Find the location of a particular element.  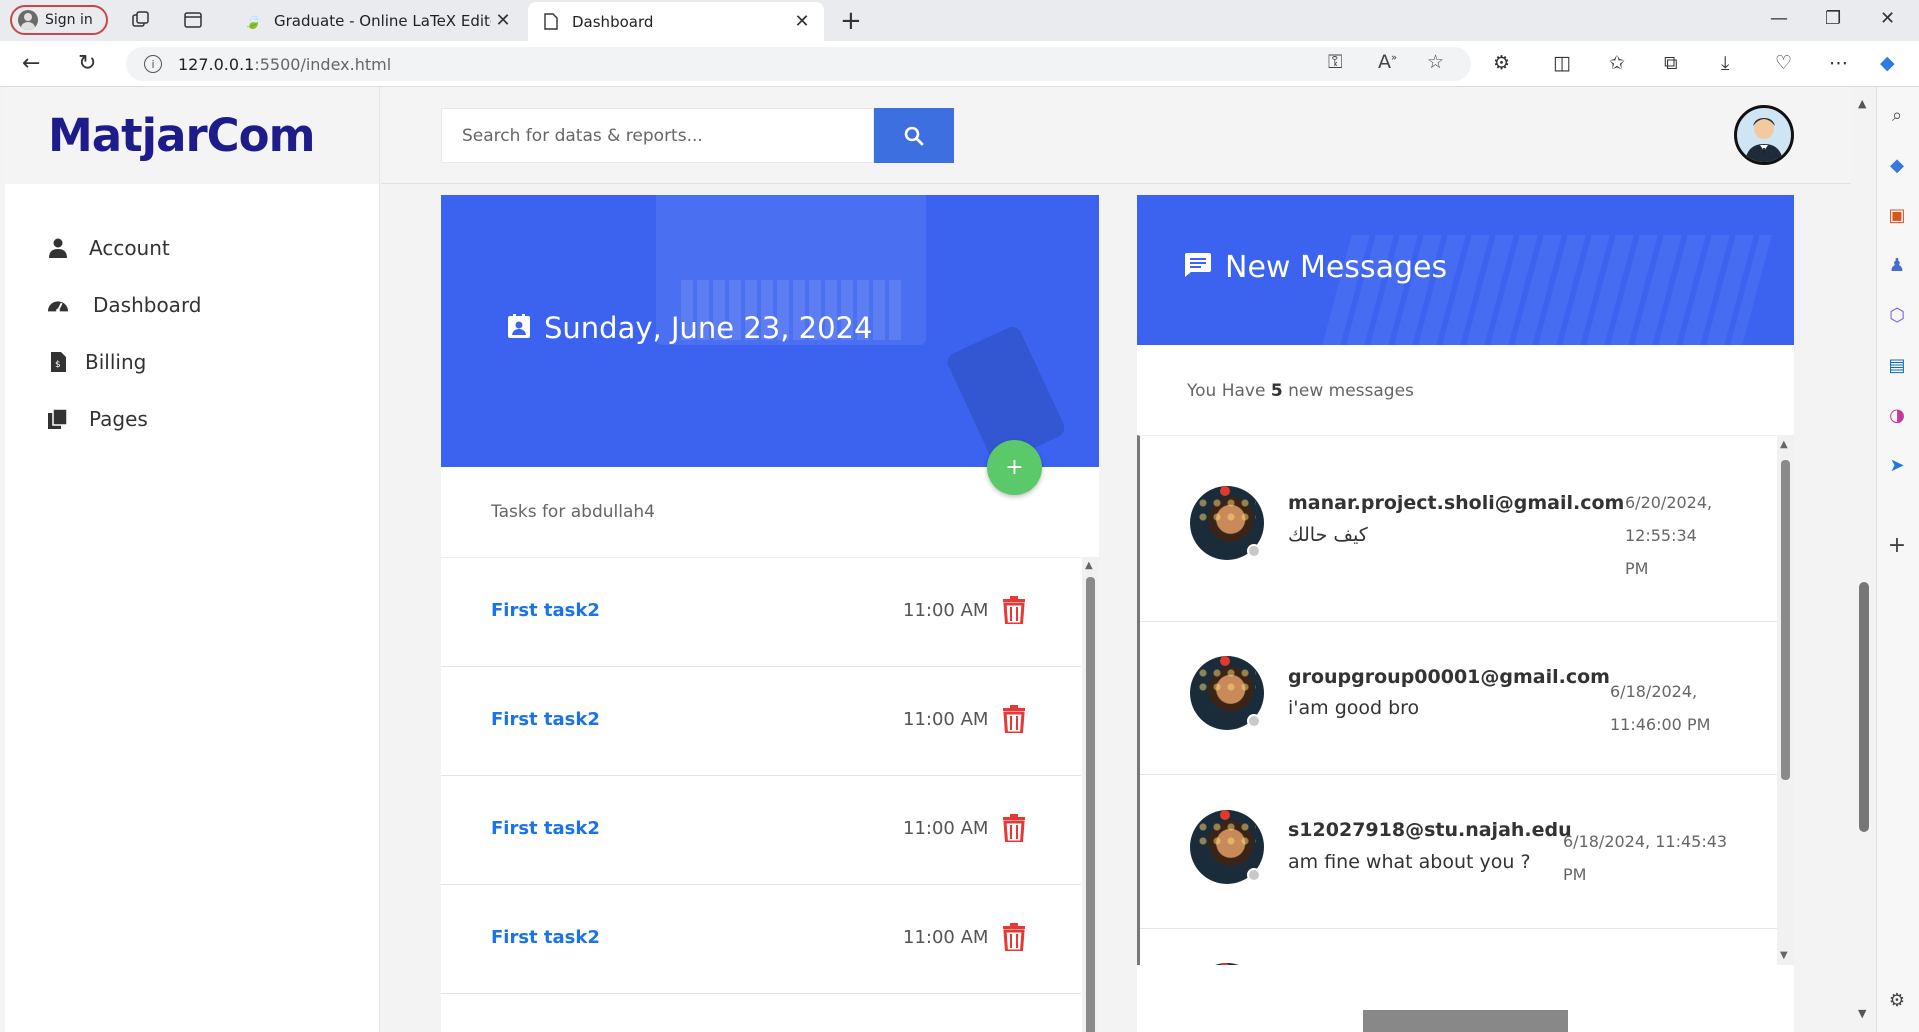

task-list-scrollbar: ▲ is located at coordinates (1090, 794).